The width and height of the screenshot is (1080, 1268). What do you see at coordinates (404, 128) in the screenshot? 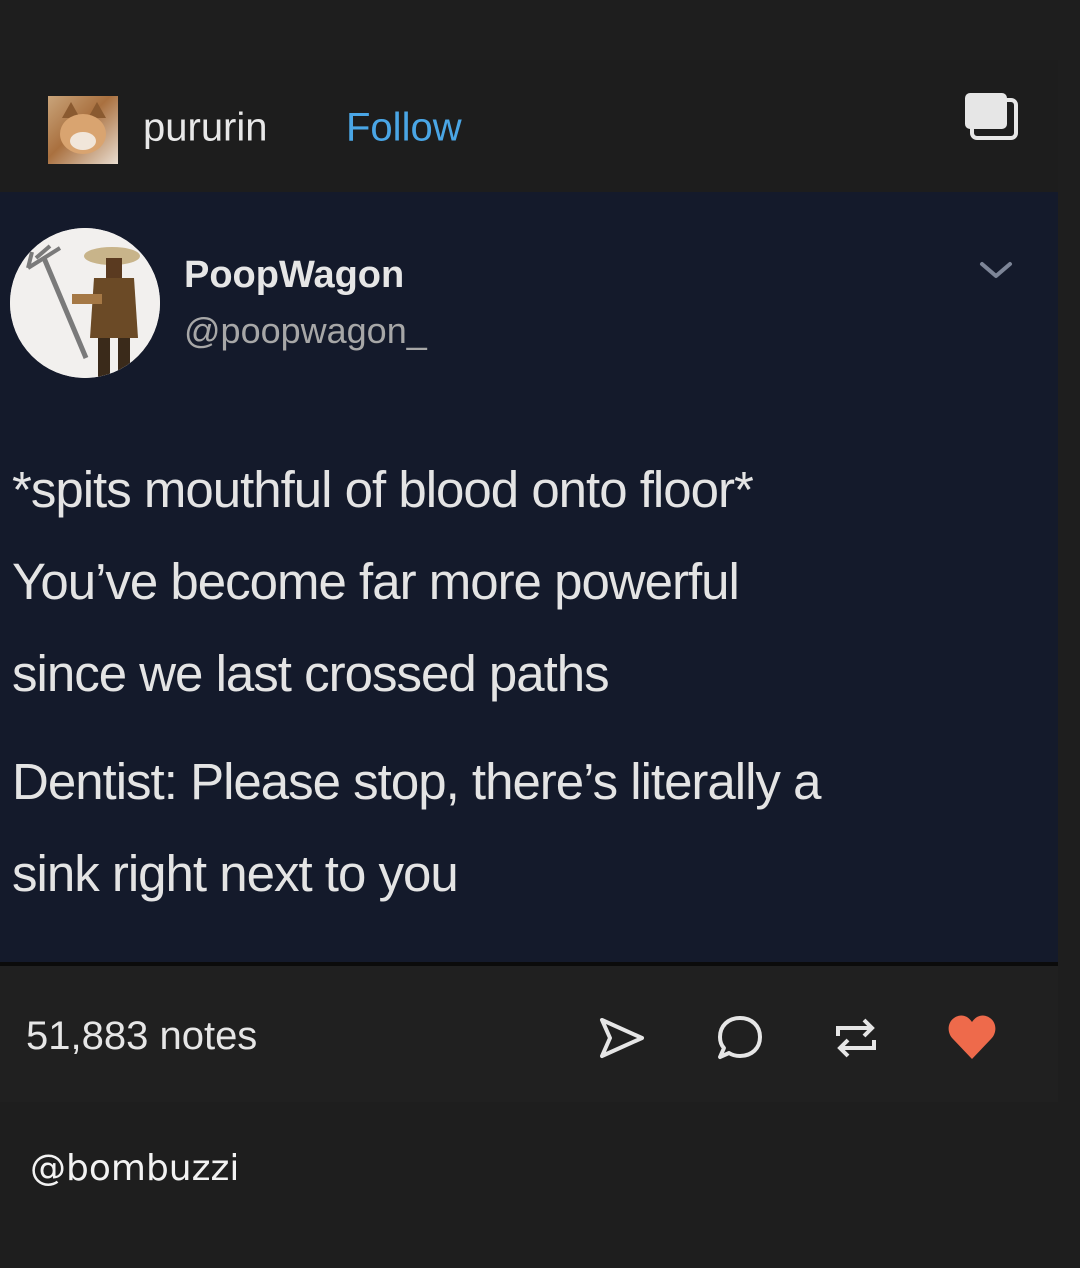
I see `follow-button: Follow` at bounding box center [404, 128].